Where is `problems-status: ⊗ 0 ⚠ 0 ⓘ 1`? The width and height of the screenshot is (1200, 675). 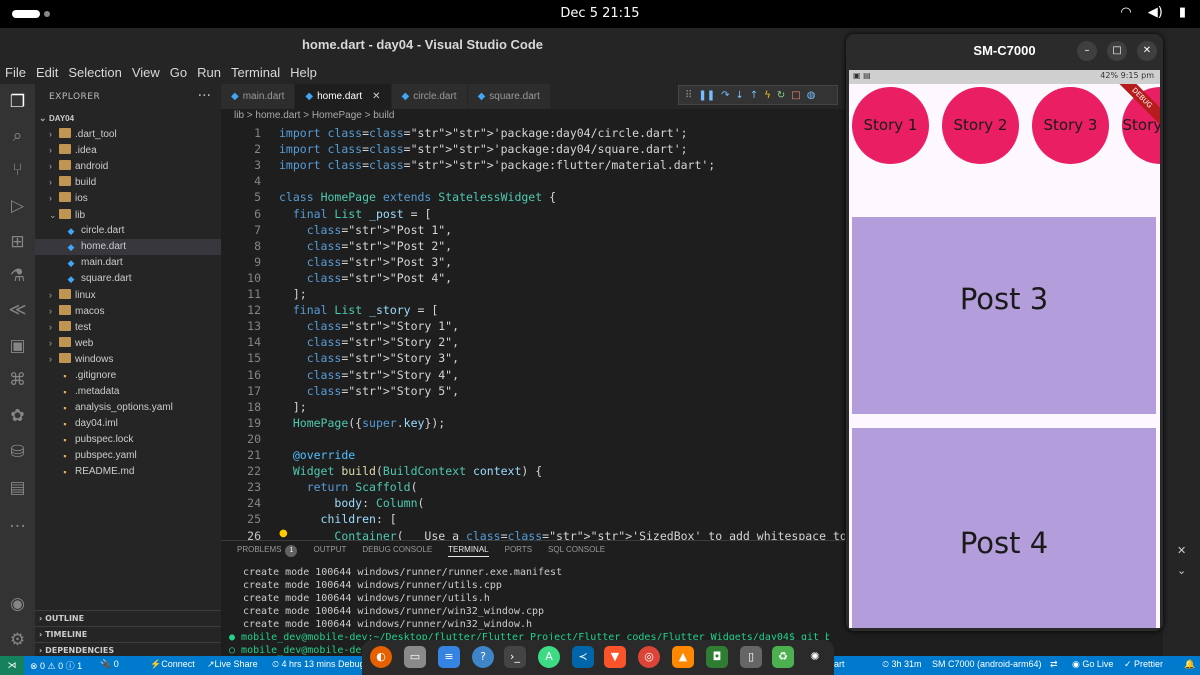 problems-status: ⊗ 0 ⚠ 0 ⓘ 1 is located at coordinates (56, 665).